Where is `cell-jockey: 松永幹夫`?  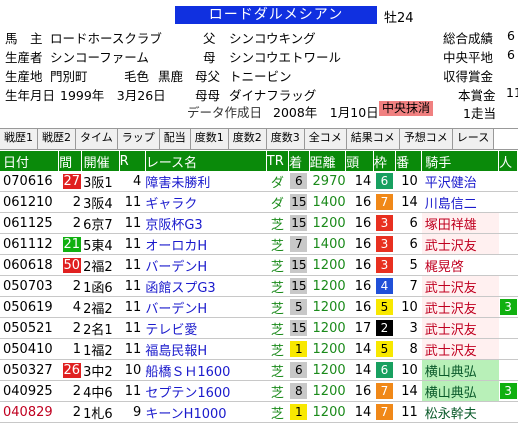 cell-jockey: 松永幹夫 is located at coordinates (460, 412).